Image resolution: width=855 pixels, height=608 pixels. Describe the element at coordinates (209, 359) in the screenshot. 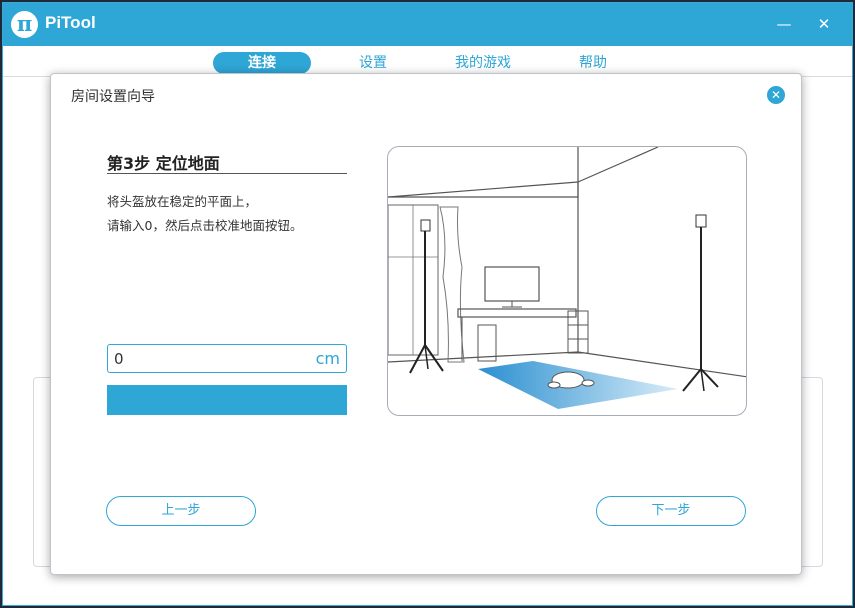

I see `height-input` at that location.